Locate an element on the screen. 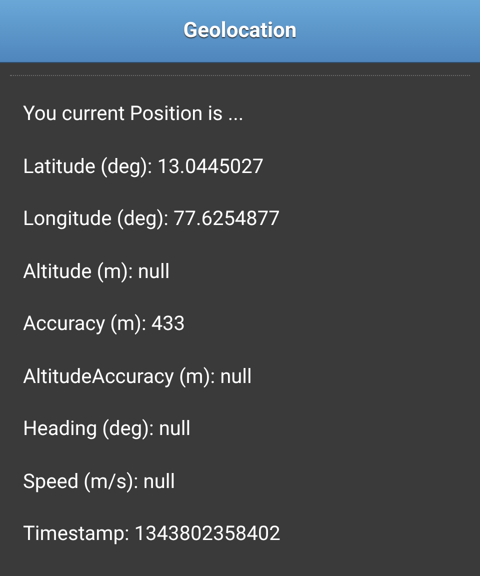  header-title: Geolocation is located at coordinates (240, 31).